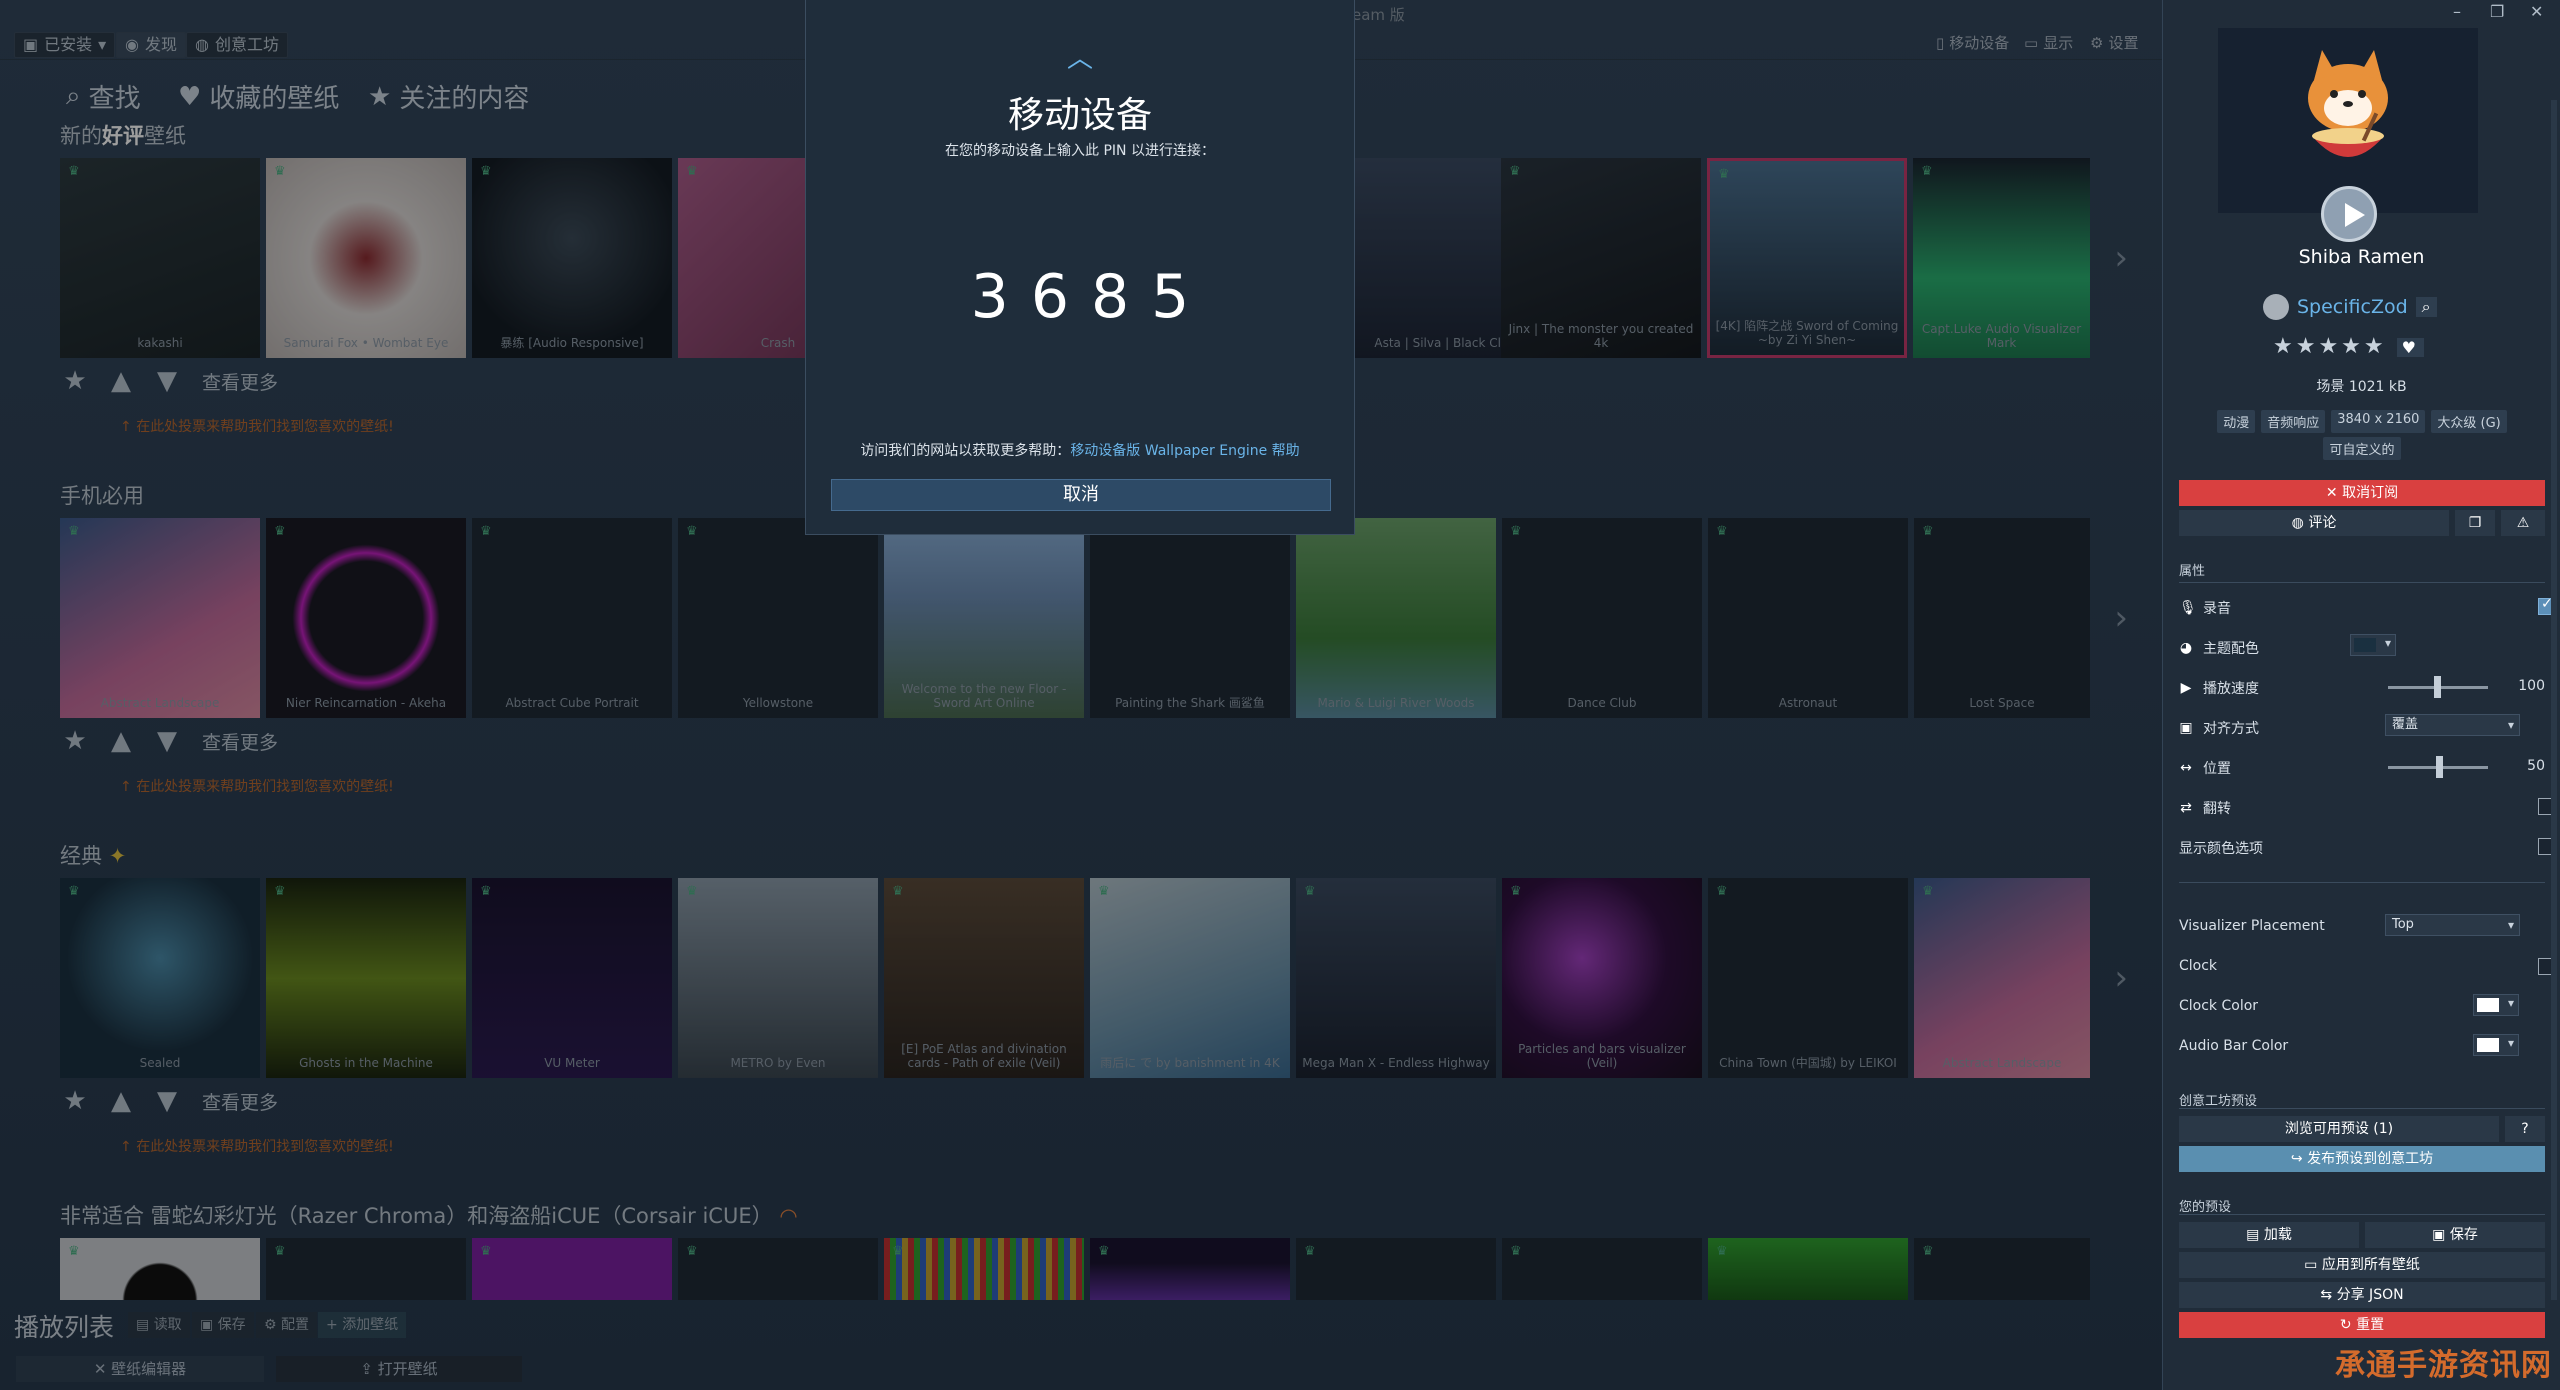 This screenshot has height=1390, width=2560. What do you see at coordinates (2496, 1045) in the screenshot?
I see `audio-bar-color-picker` at bounding box center [2496, 1045].